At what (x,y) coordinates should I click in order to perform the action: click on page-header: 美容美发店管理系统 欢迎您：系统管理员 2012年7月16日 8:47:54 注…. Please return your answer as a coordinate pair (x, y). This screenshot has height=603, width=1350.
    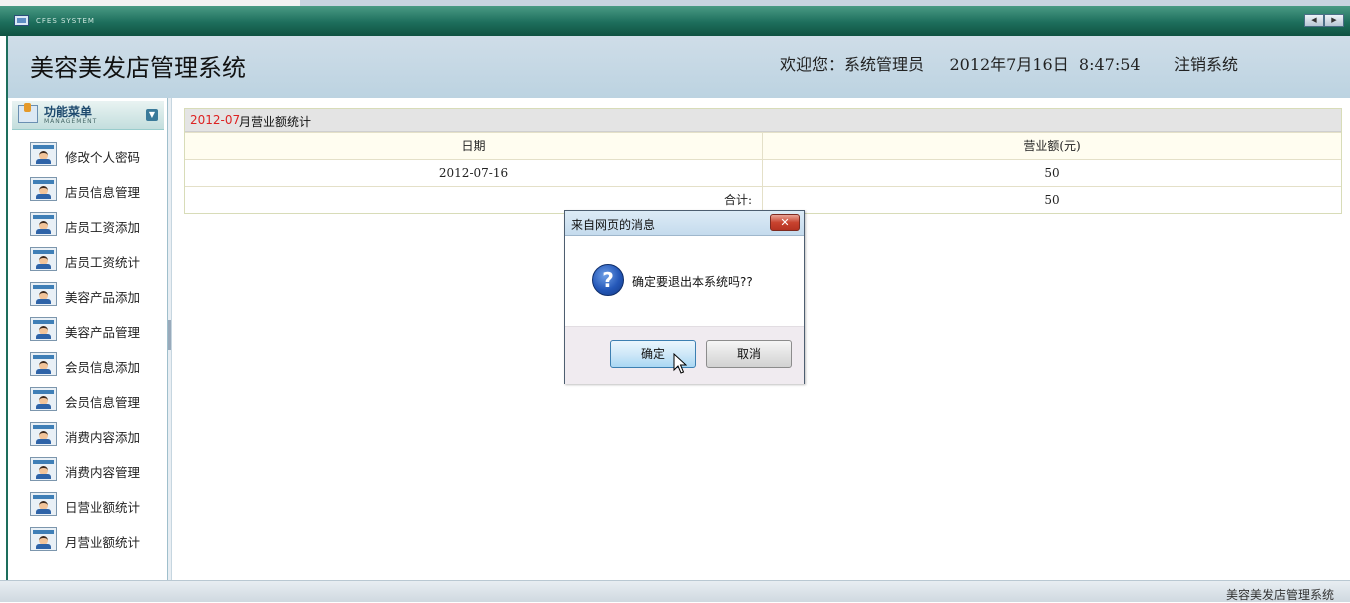
    Looking at the image, I should click on (678, 67).